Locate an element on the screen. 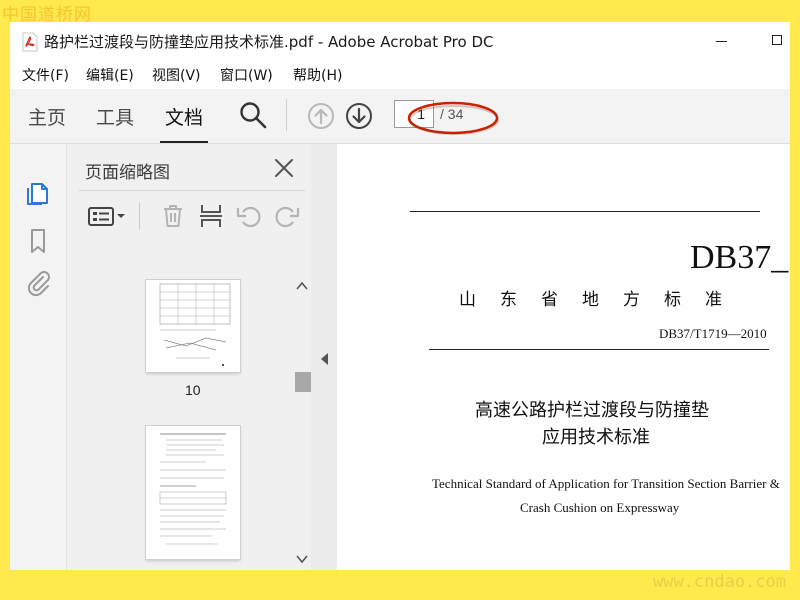  menu-view: 视图(V) is located at coordinates (176, 75).